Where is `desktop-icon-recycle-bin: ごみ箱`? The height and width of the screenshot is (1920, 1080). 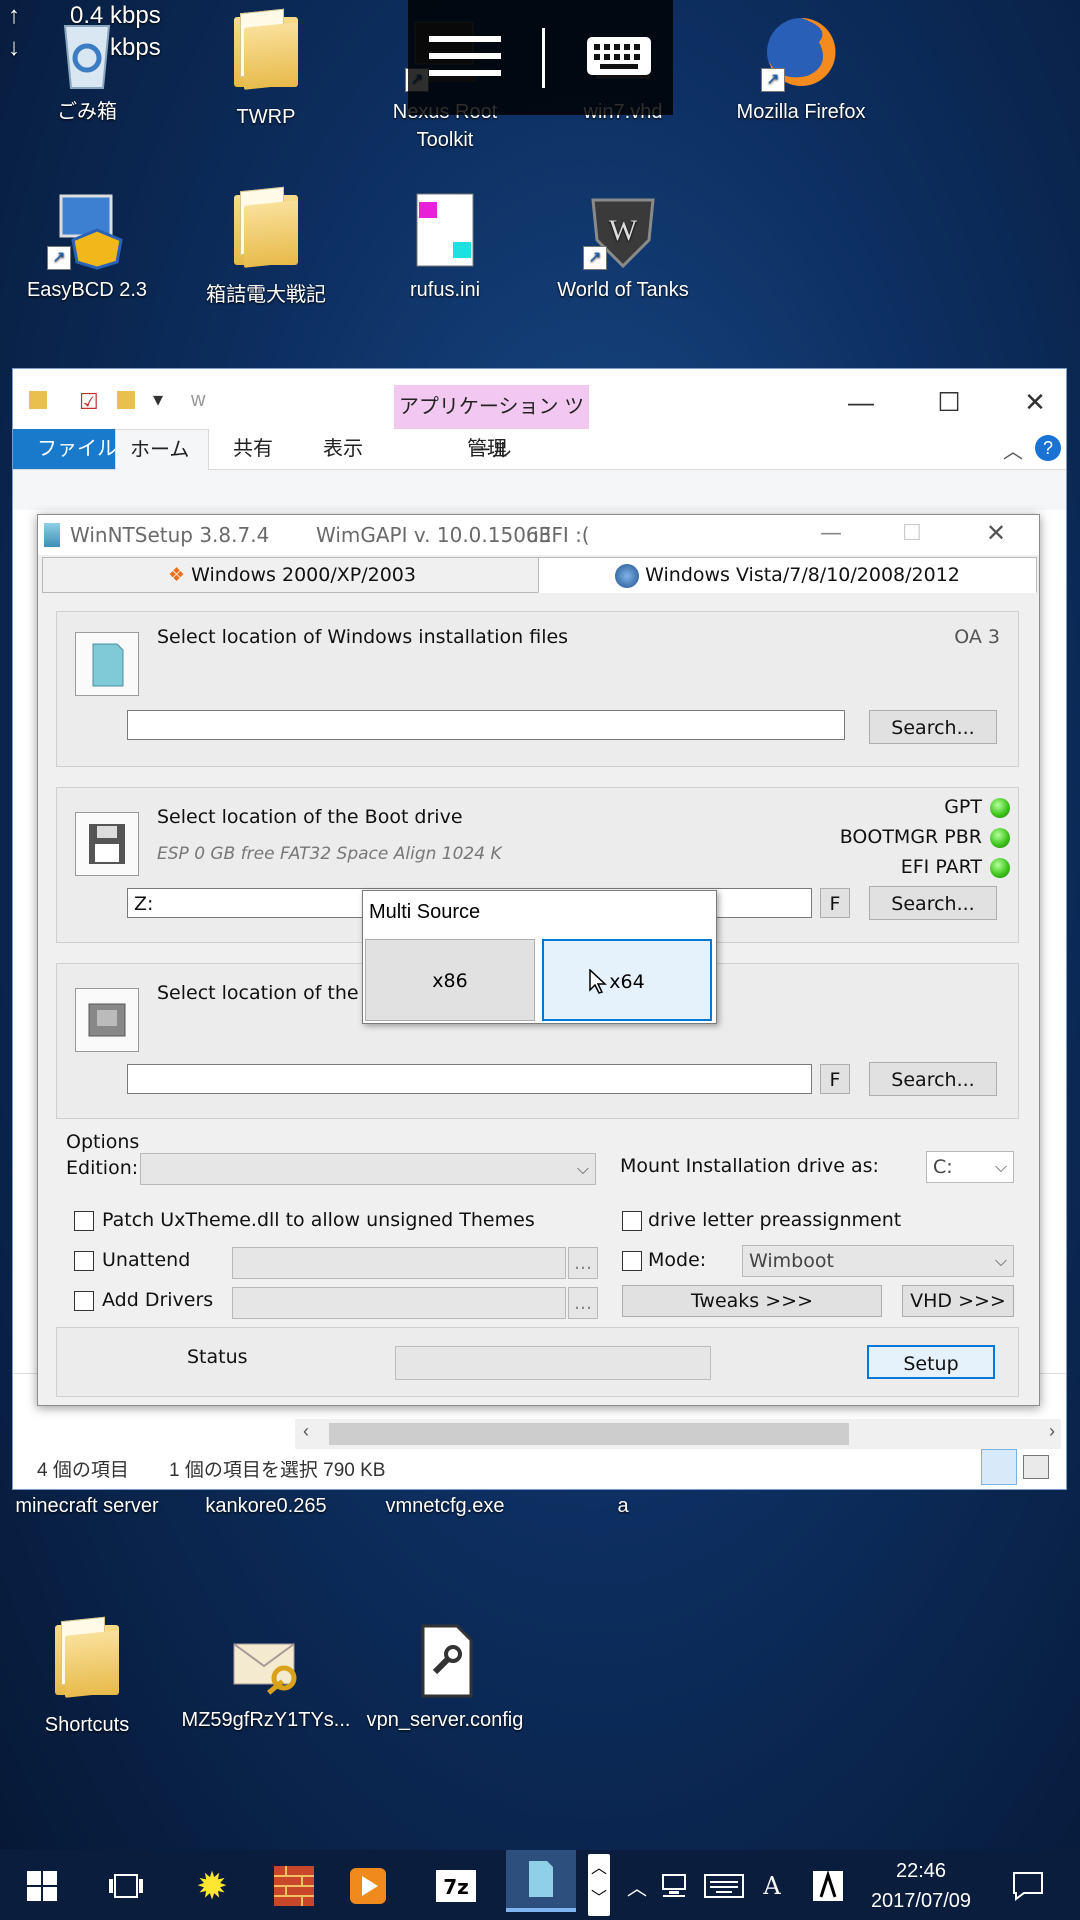
desktop-icon-recycle-bin: ごみ箱 is located at coordinates (87, 69).